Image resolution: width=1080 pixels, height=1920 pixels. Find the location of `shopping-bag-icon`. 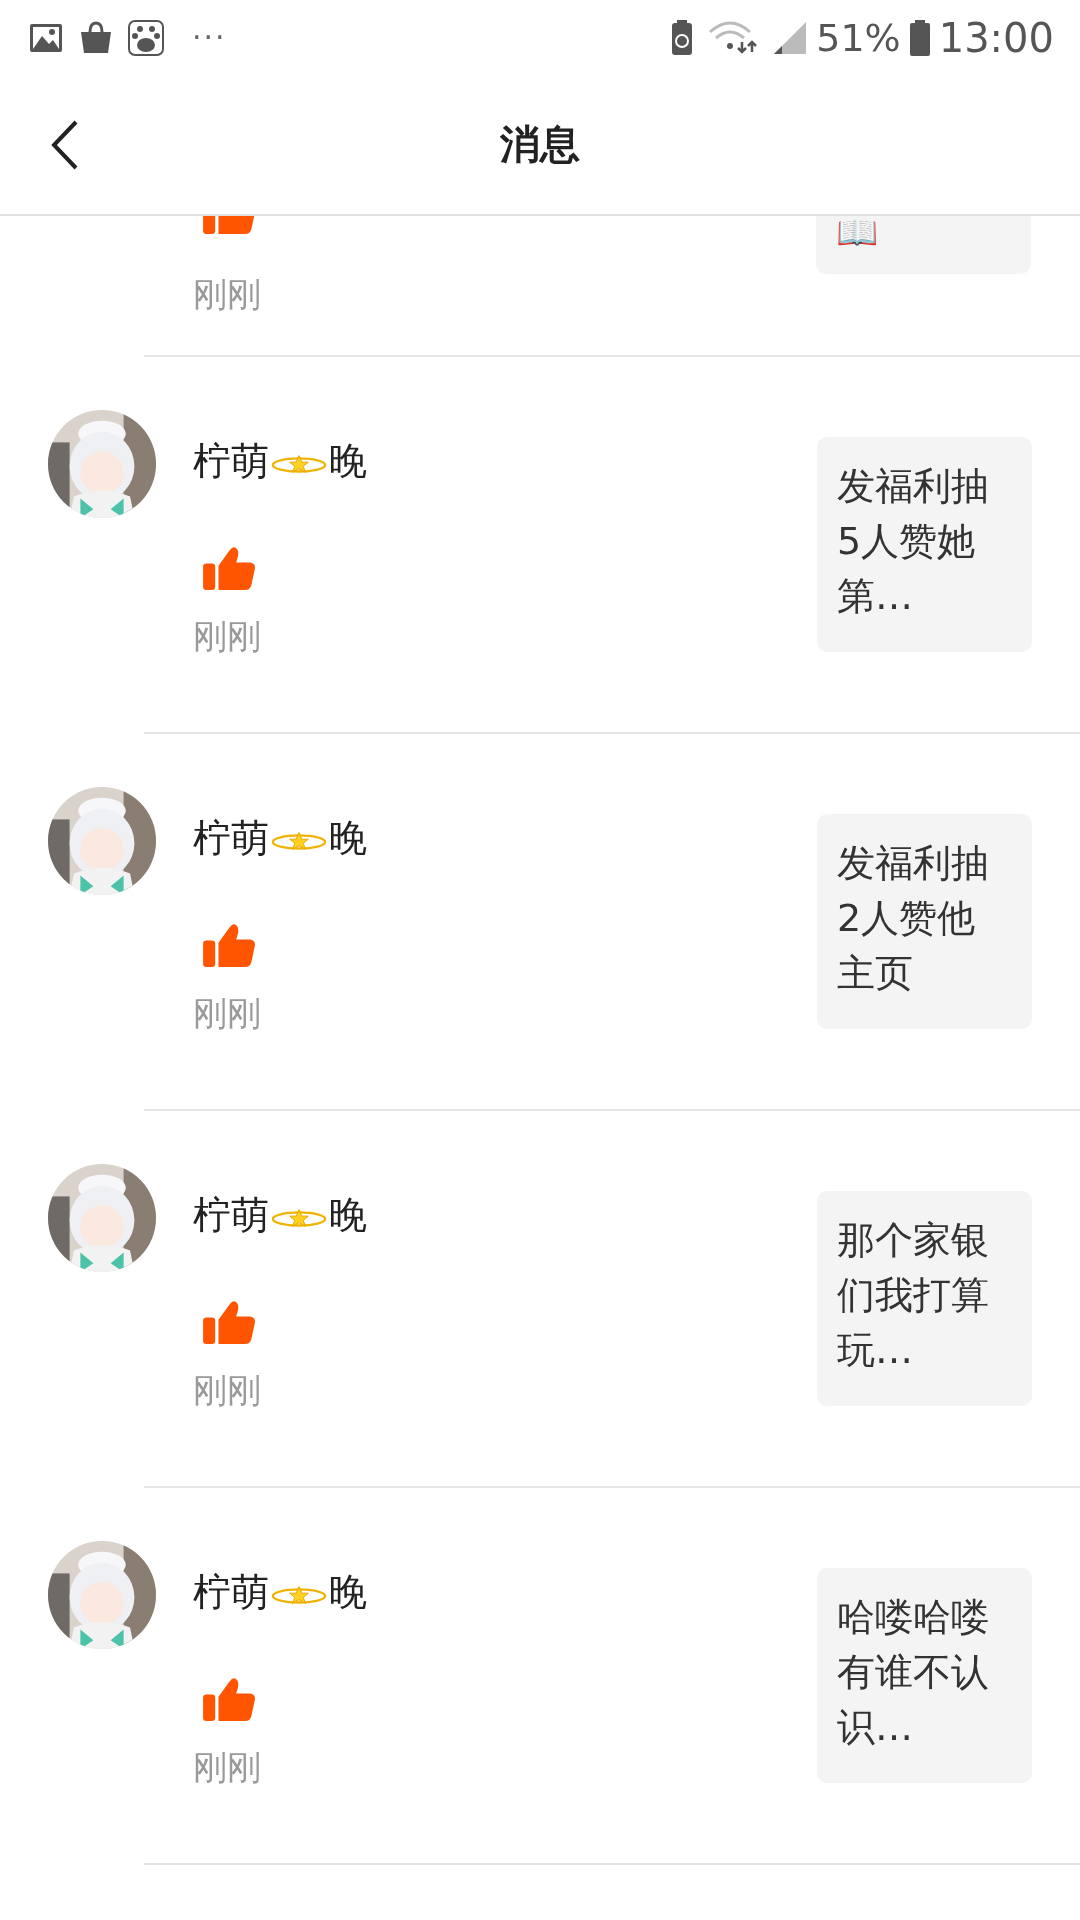

shopping-bag-icon is located at coordinates (96, 37).